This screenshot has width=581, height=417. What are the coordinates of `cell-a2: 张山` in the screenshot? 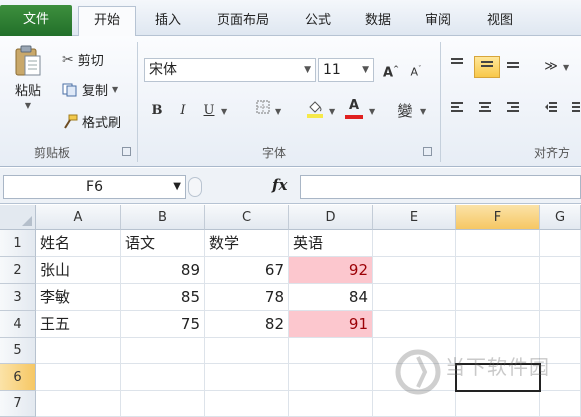 It's located at (78, 270).